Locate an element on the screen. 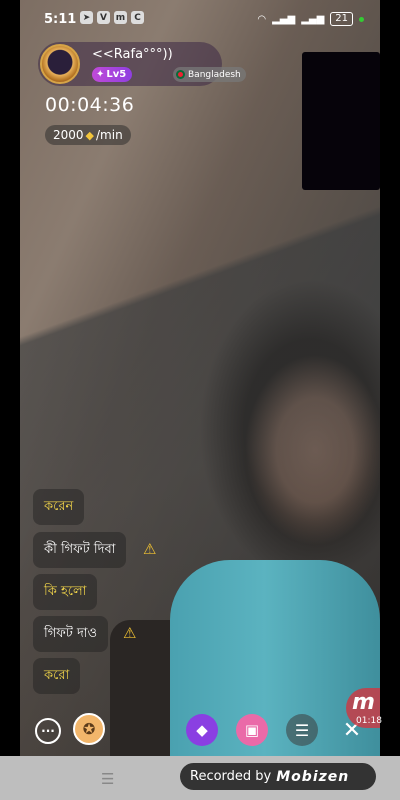 This screenshot has height=800, width=400. gem-icon: ◆ is located at coordinates (202, 730).